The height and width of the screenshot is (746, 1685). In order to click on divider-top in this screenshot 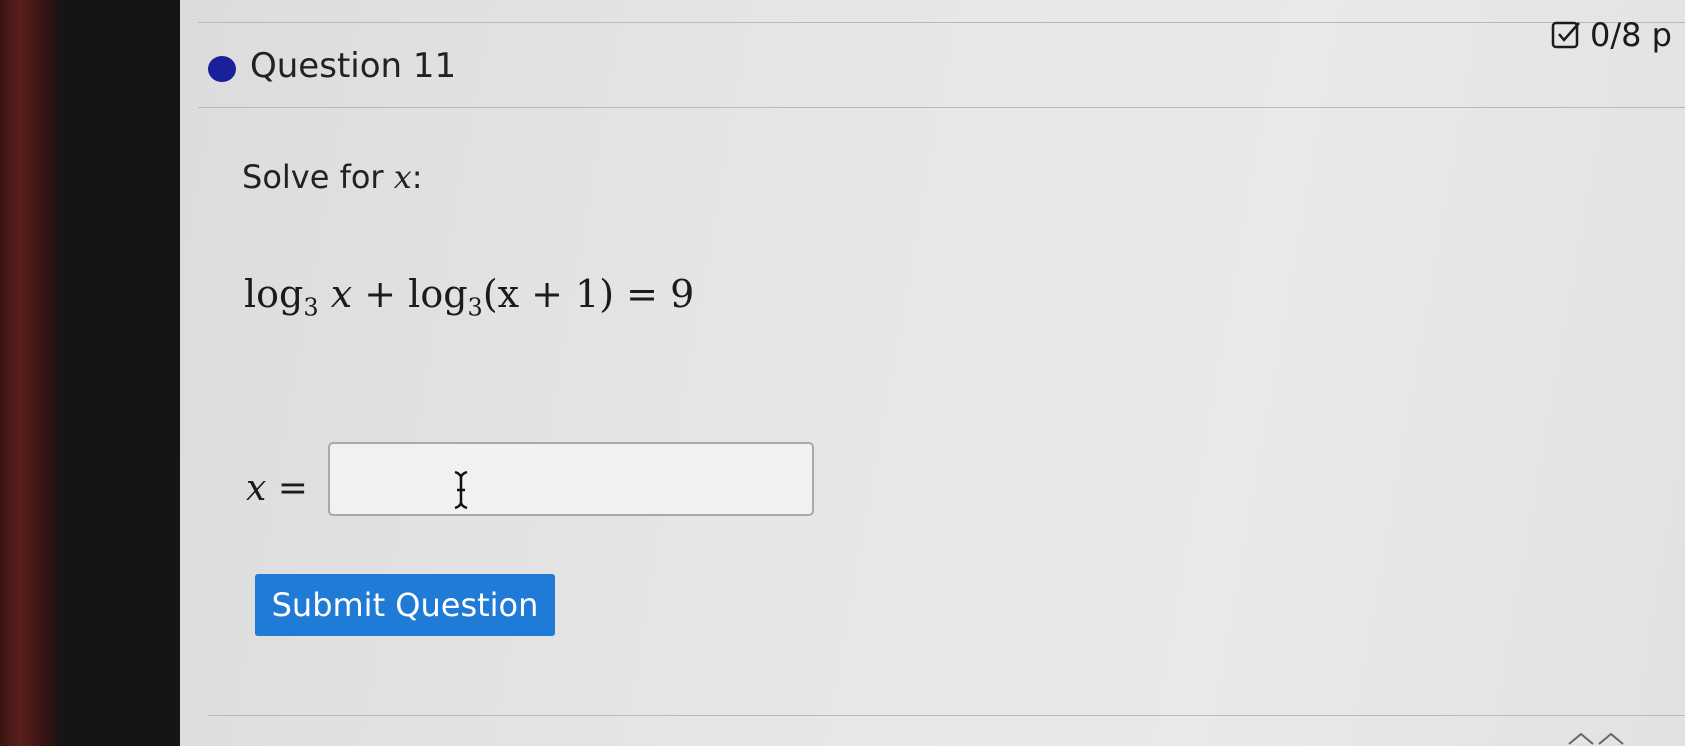, I will do `click(941, 22)`.